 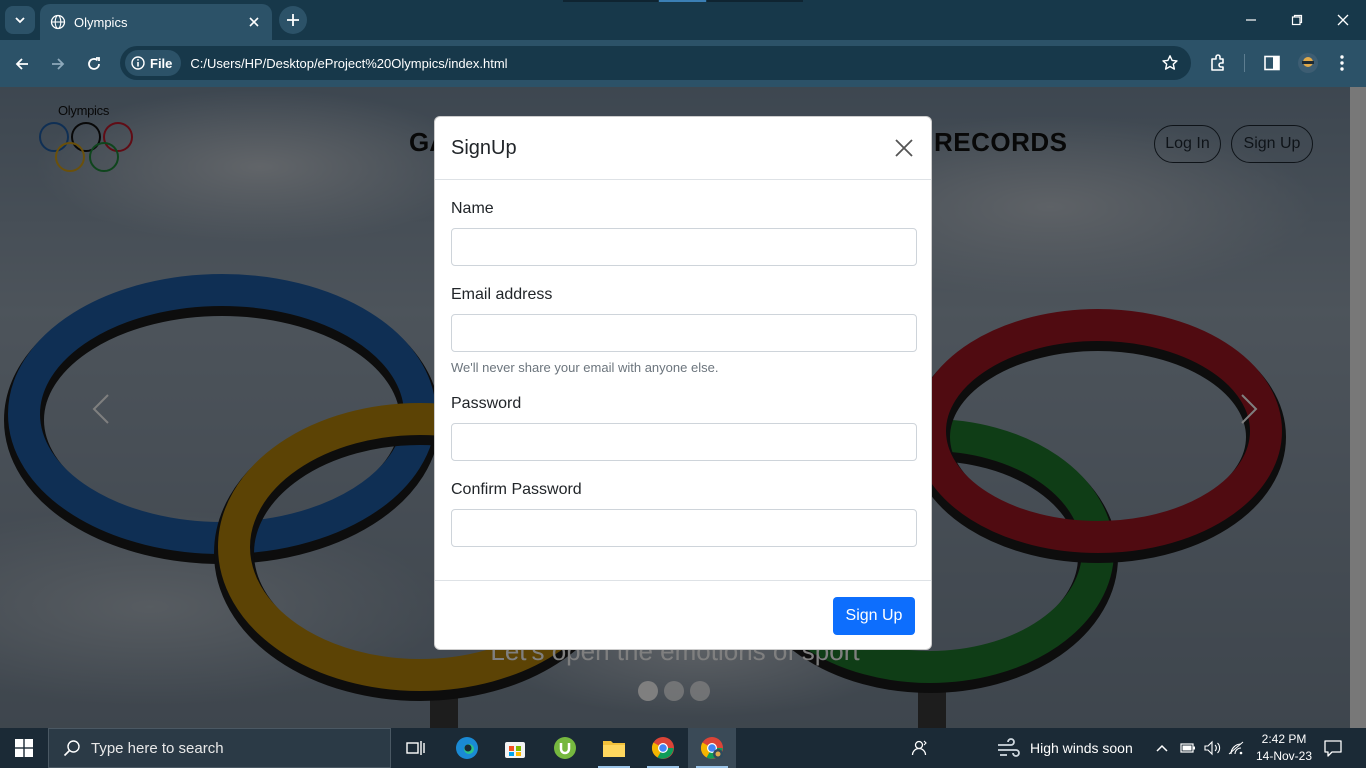 I want to click on search-icon, so click(x=71, y=748).